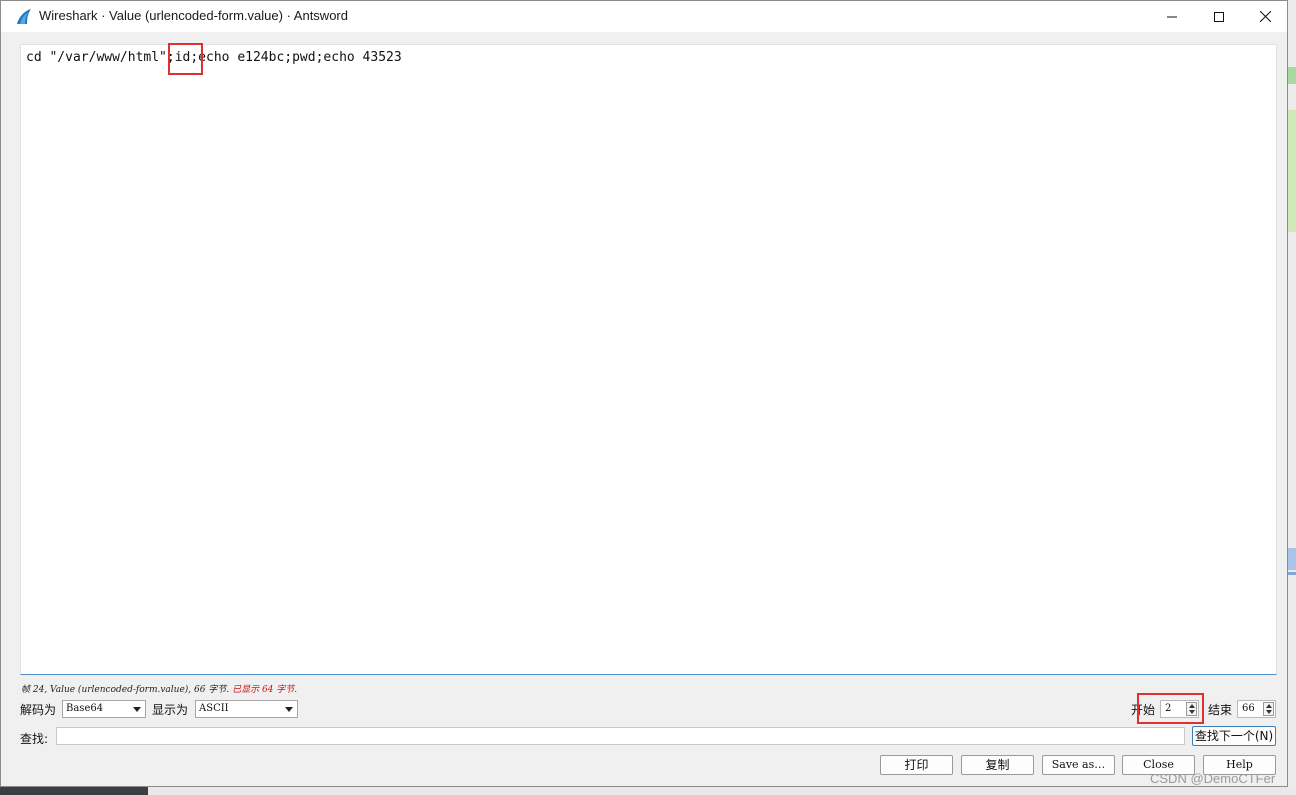  I want to click on minimize-button, so click(1172, 16).